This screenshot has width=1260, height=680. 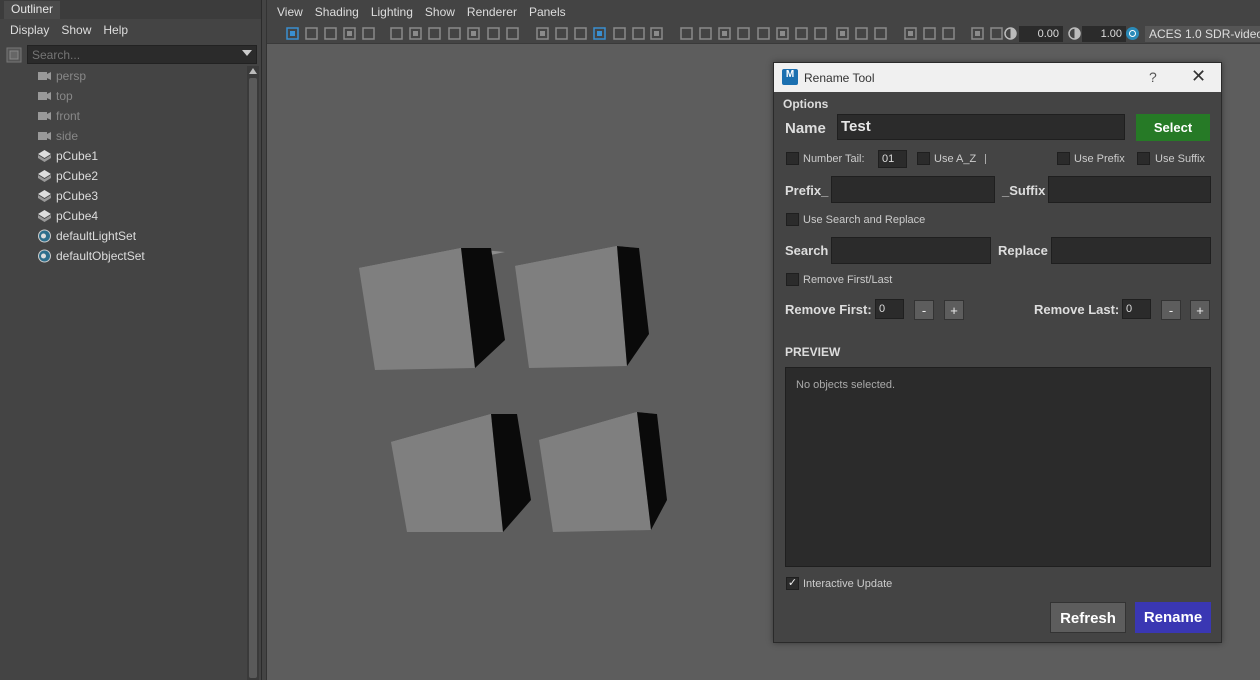 I want to click on outliner-item-pcube2: pCube2, so click(x=124, y=176).